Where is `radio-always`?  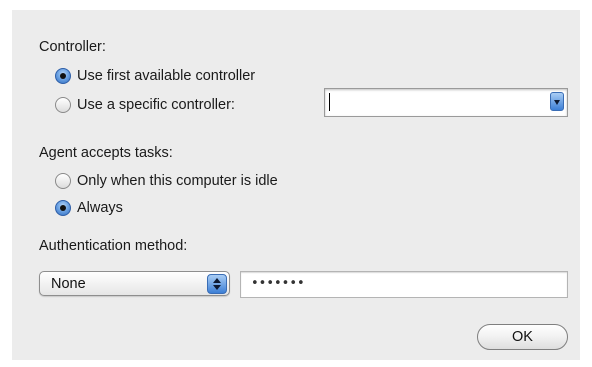 radio-always is located at coordinates (63, 208).